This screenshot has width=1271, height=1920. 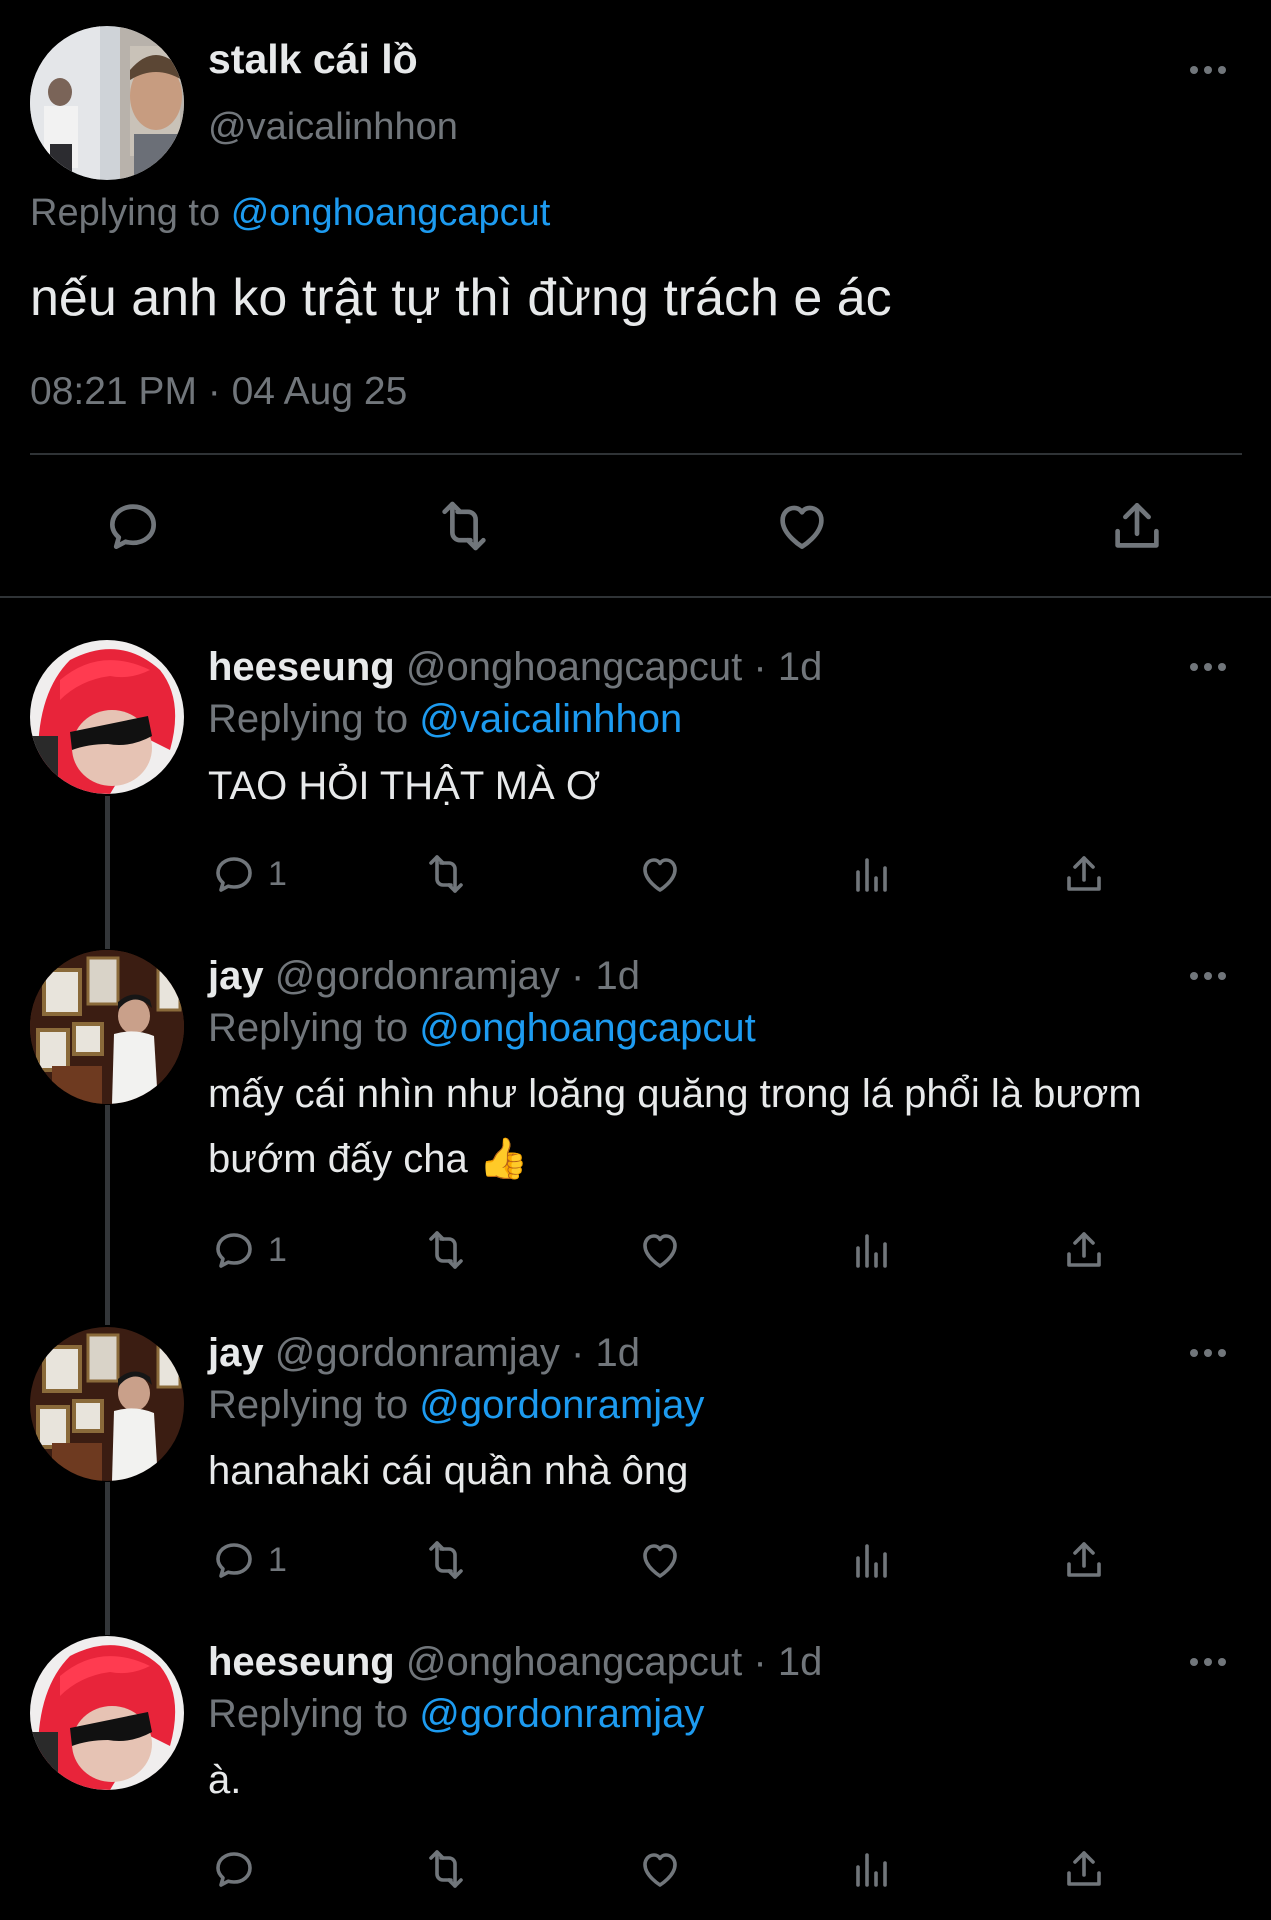 I want to click on section-divider, so click(x=635, y=597).